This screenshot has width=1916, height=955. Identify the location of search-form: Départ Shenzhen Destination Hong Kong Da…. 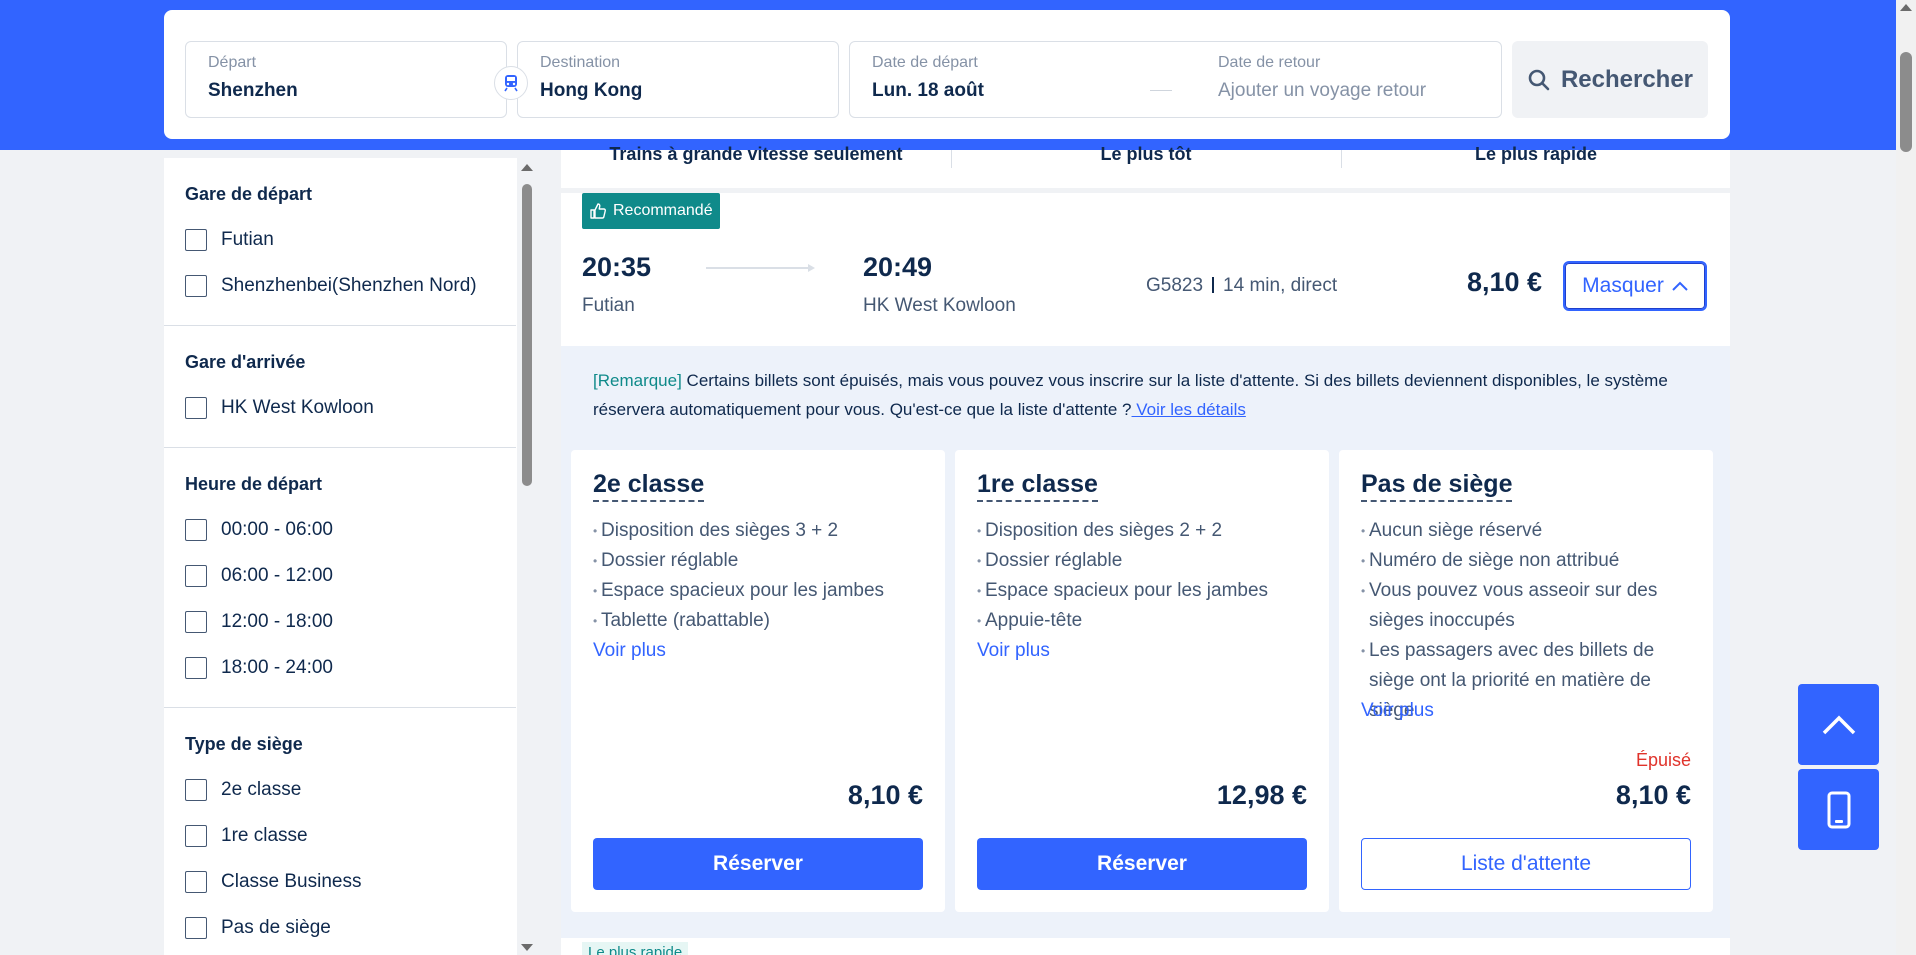
(947, 74).